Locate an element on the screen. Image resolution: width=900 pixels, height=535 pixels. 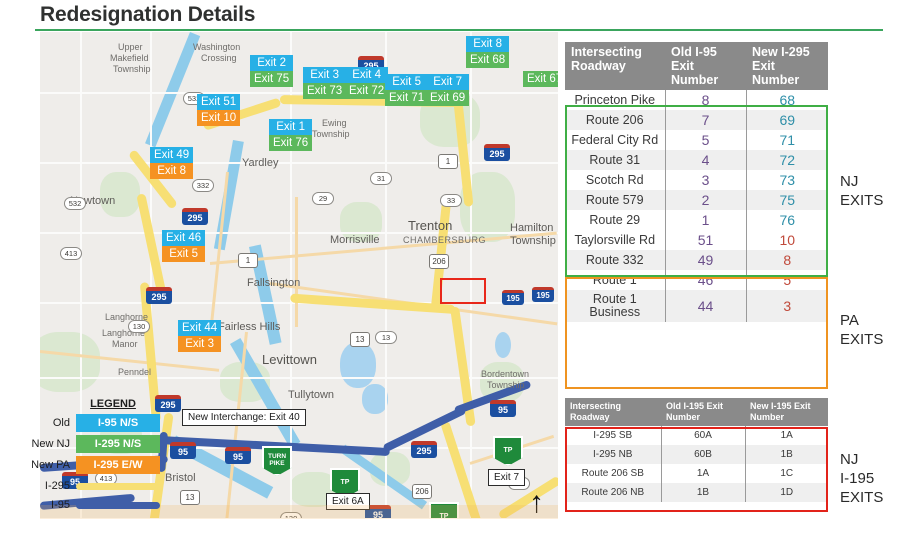
legend-row-old: Old I-95 N/S is located at coordinates (93, 422).